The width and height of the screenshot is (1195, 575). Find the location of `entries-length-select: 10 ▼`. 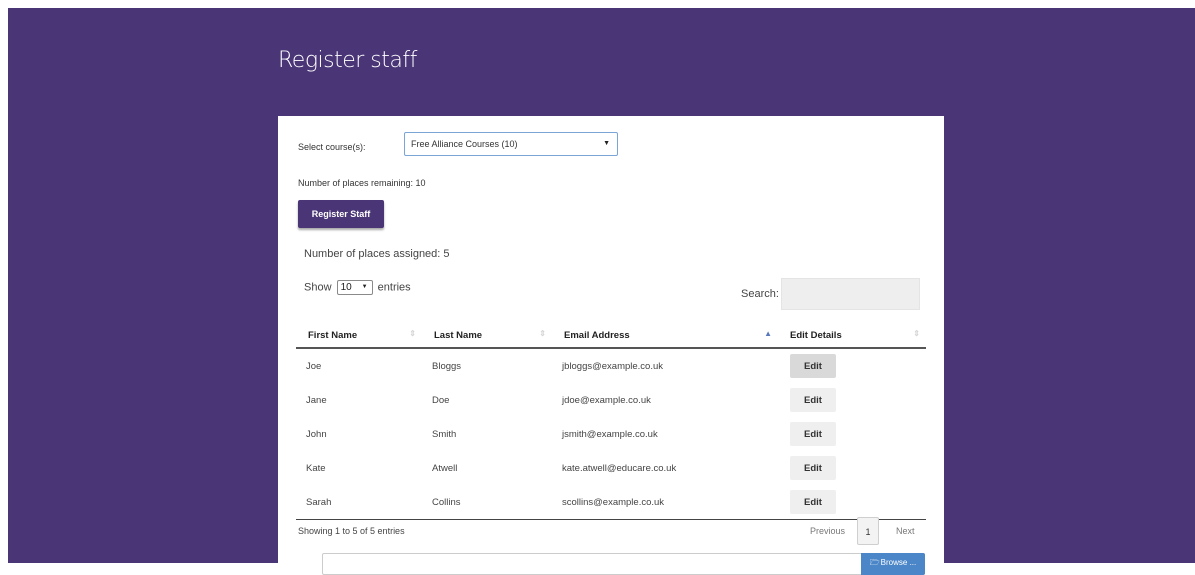

entries-length-select: 10 ▼ is located at coordinates (354, 287).